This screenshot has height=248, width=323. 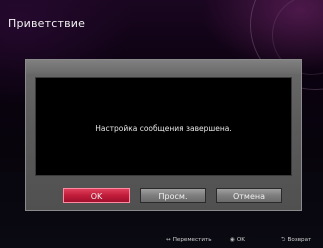 I want to click on hint-ok: ◉ OK, so click(x=237, y=240).